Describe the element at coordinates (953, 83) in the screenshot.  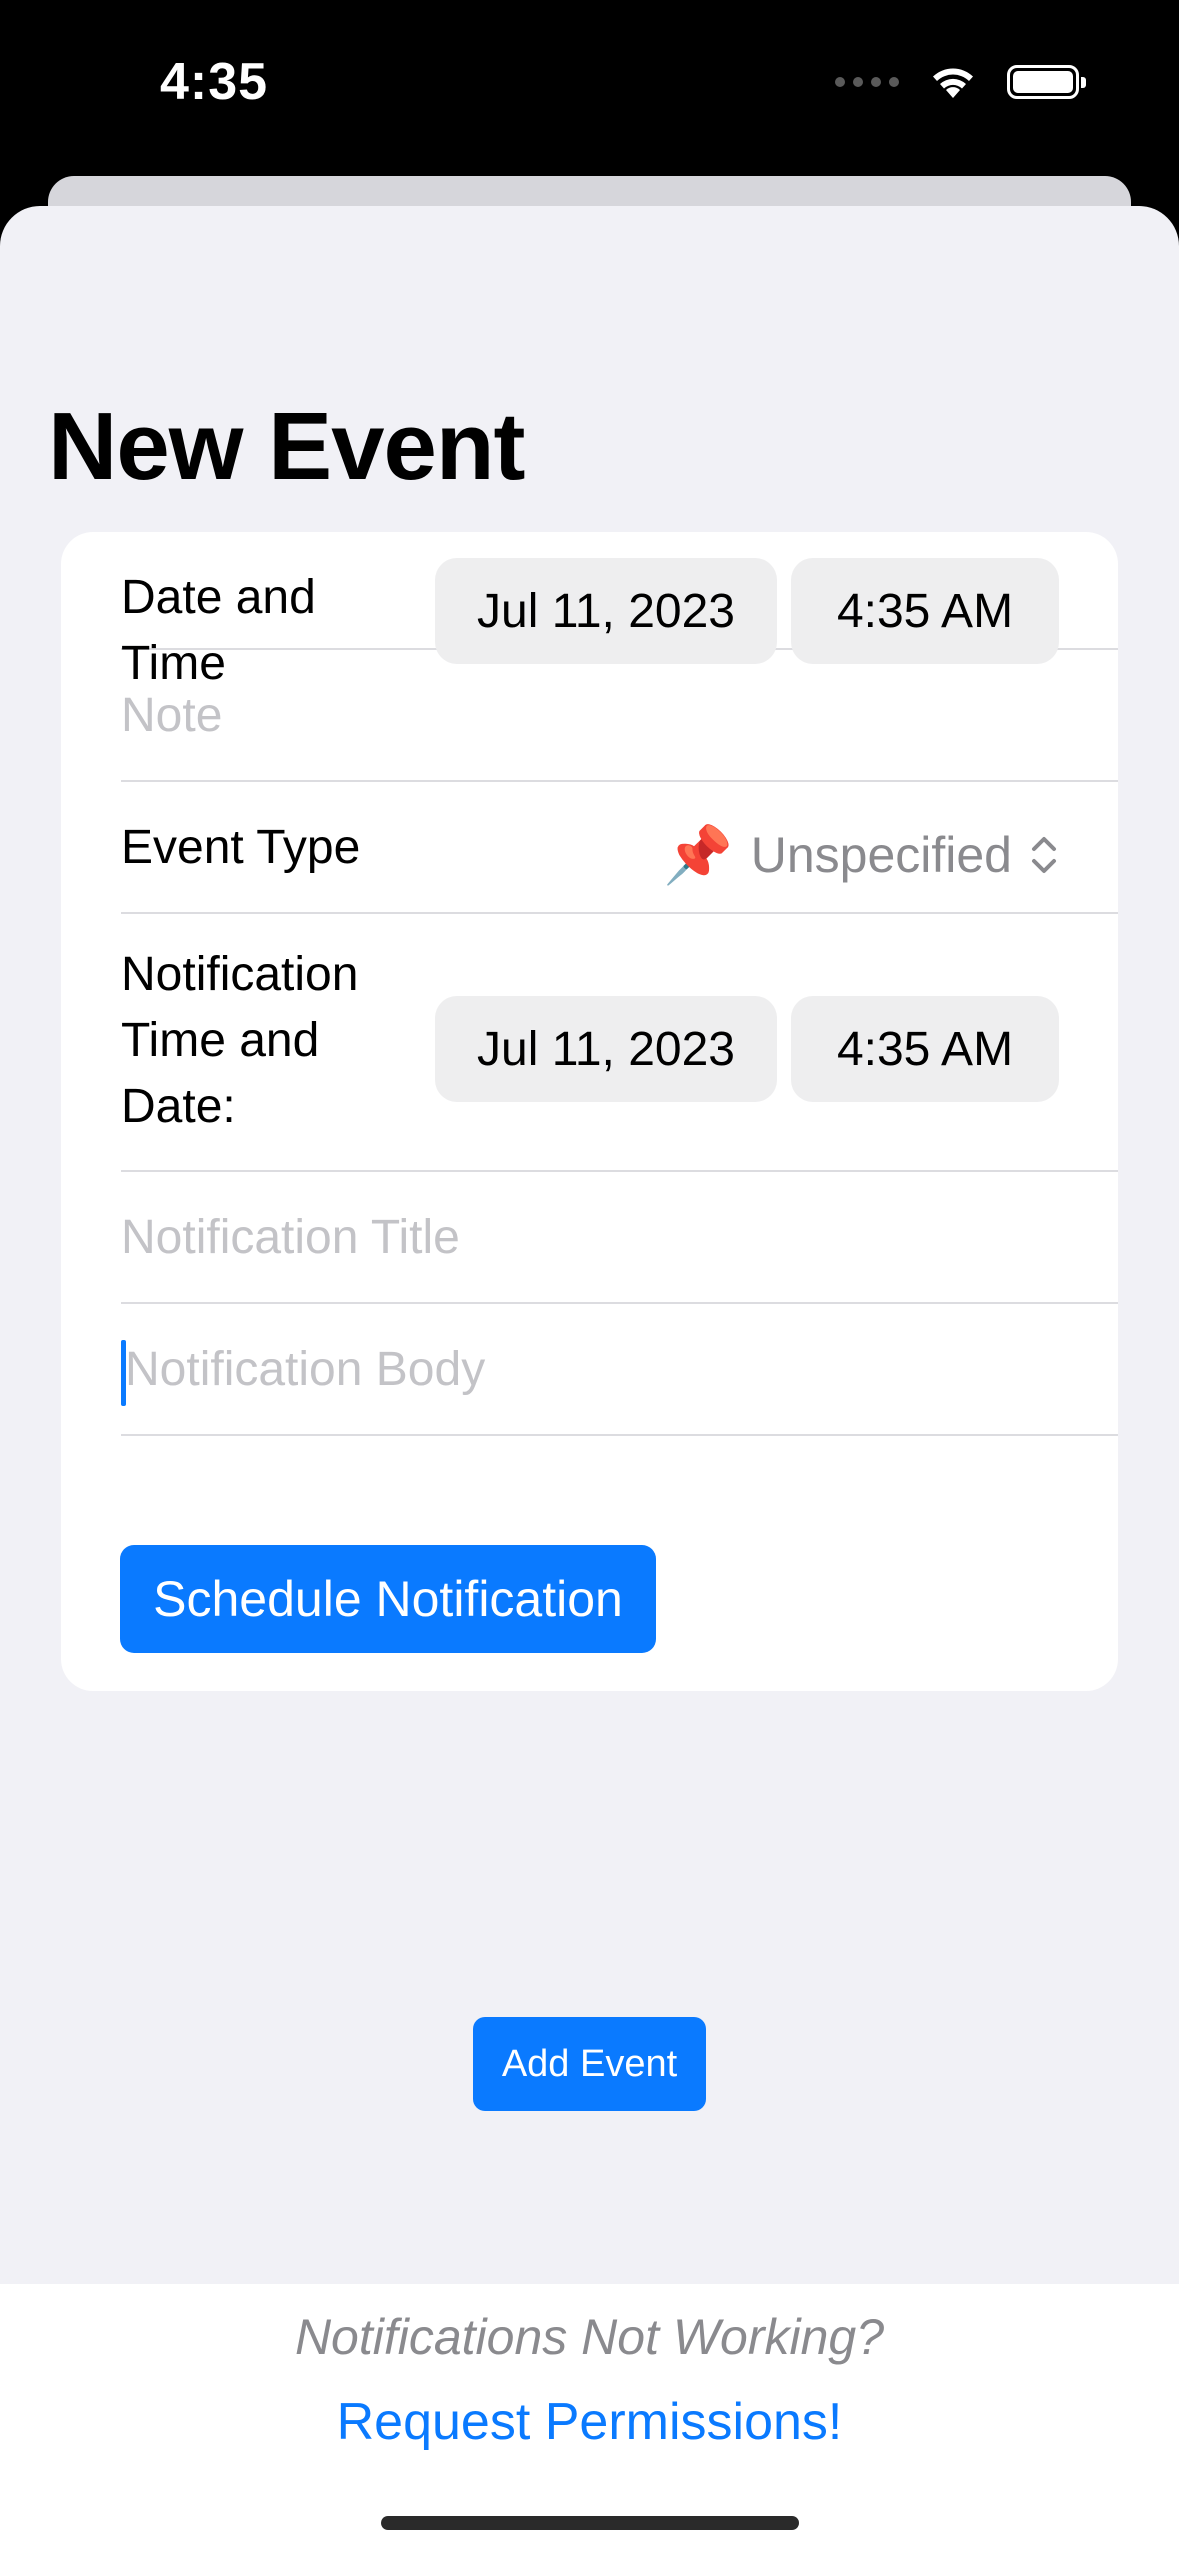
I see `wifi-icon` at that location.